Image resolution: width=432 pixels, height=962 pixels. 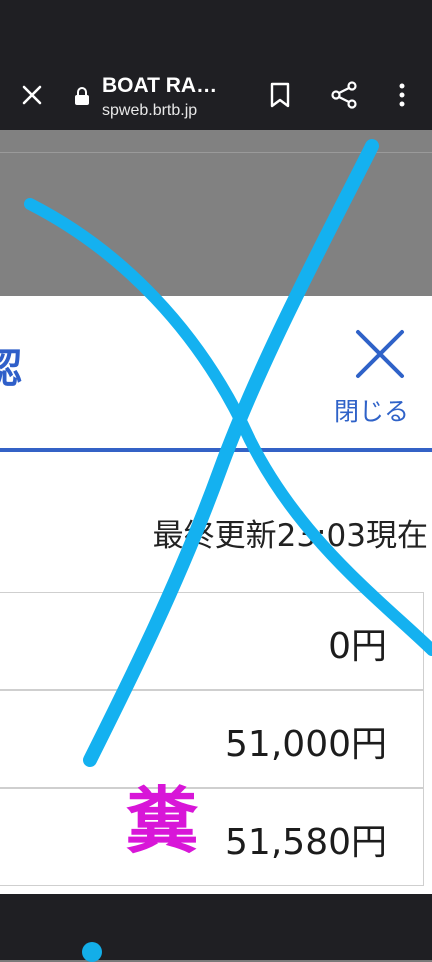 I want to click on more-vert-icon, so click(x=402, y=95).